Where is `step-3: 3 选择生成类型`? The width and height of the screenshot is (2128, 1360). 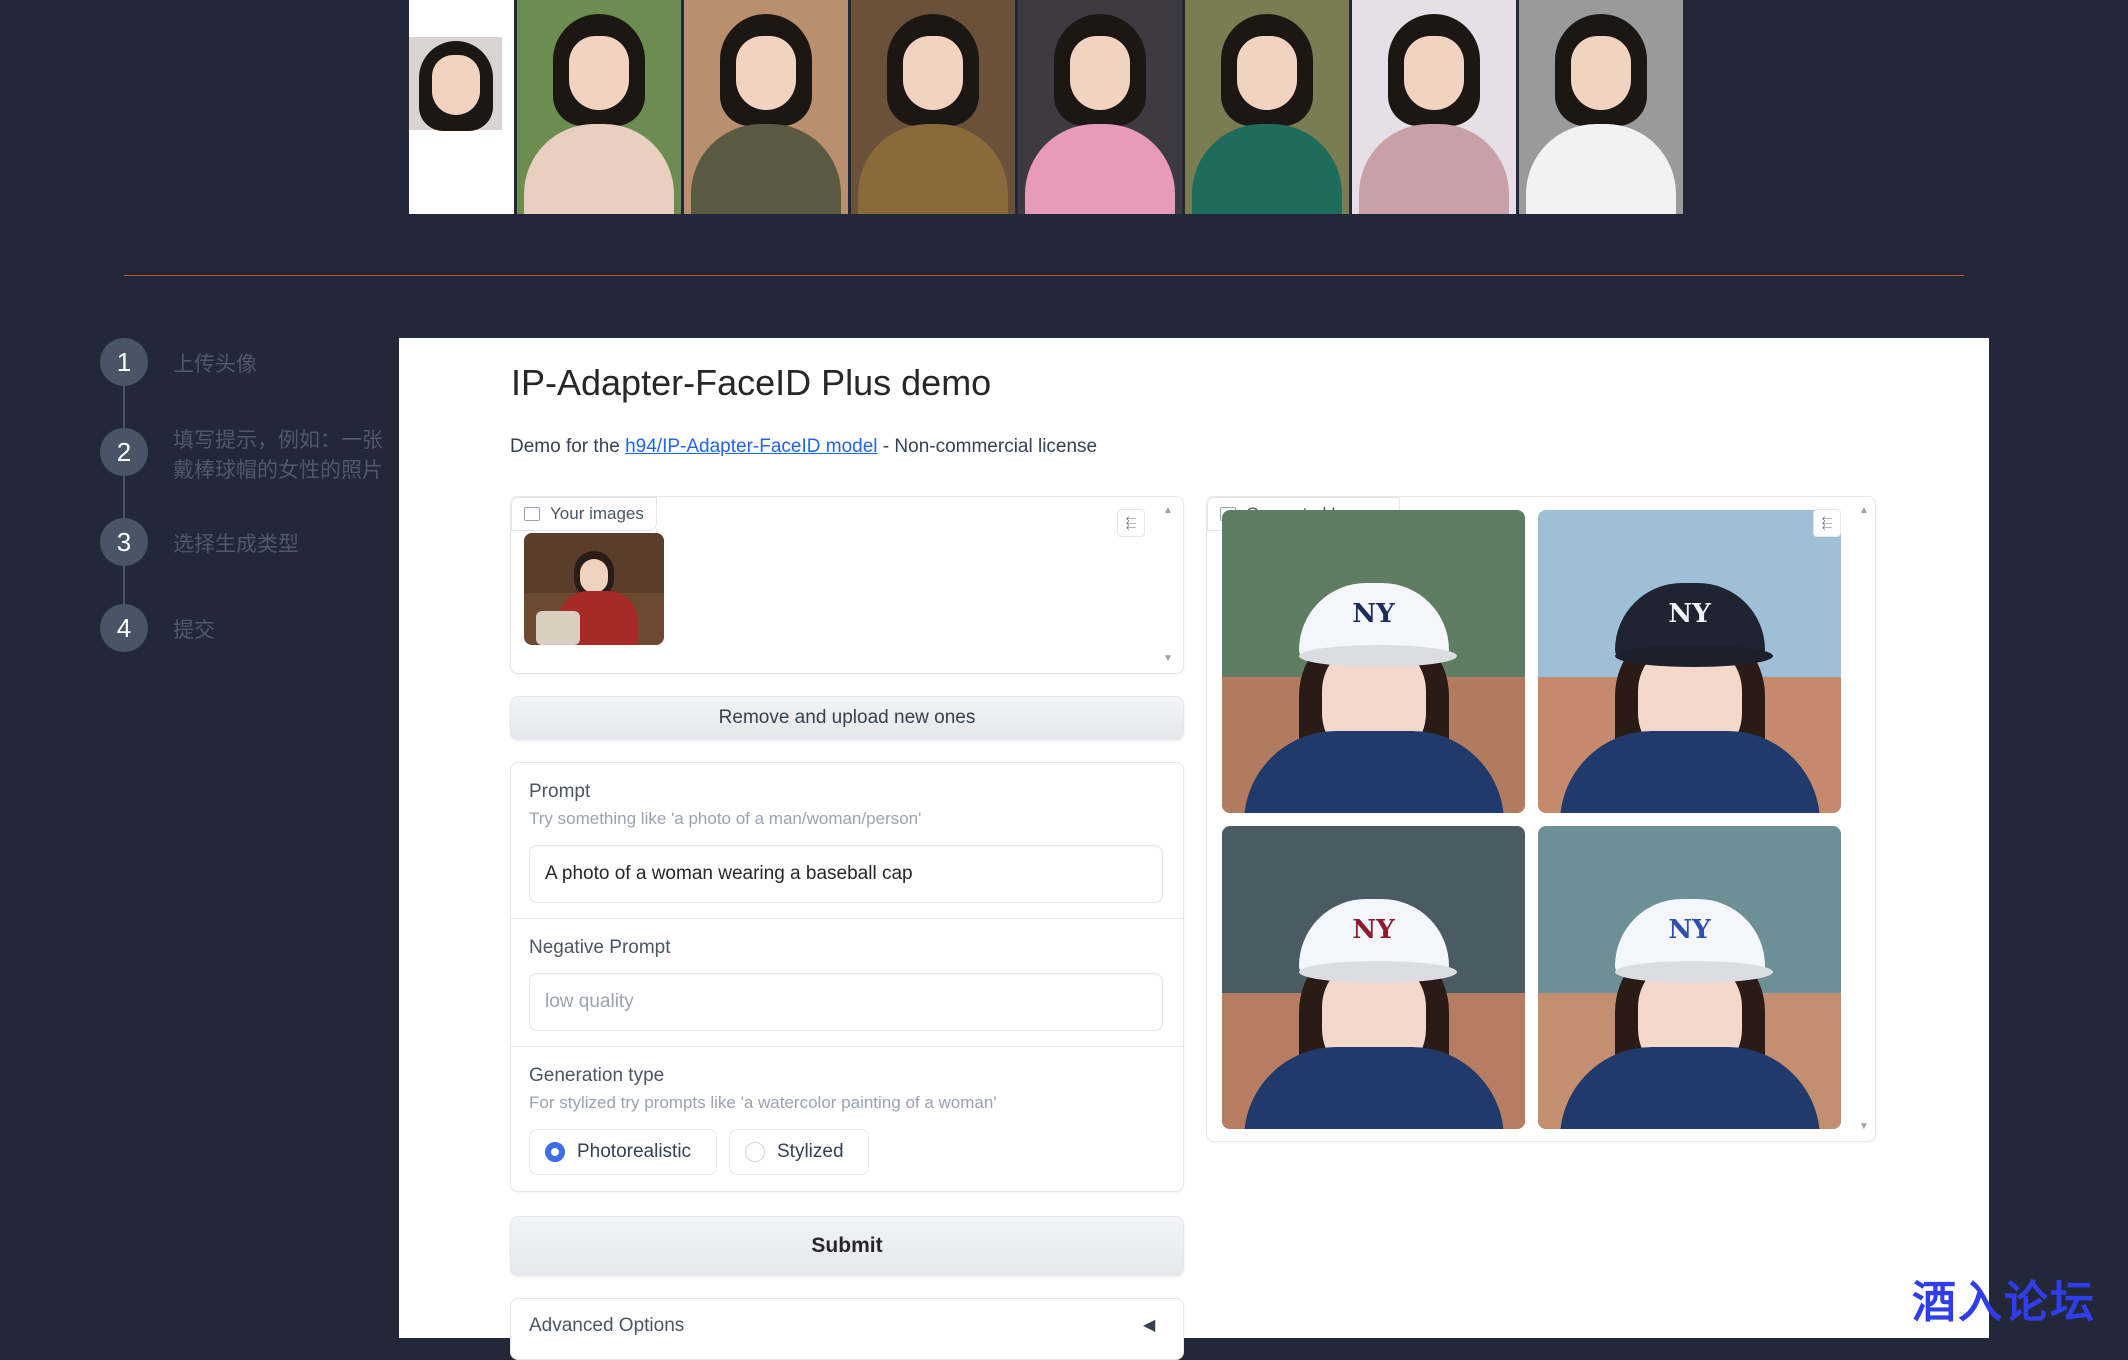
step-3: 3 选择生成类型 is located at coordinates (247, 542).